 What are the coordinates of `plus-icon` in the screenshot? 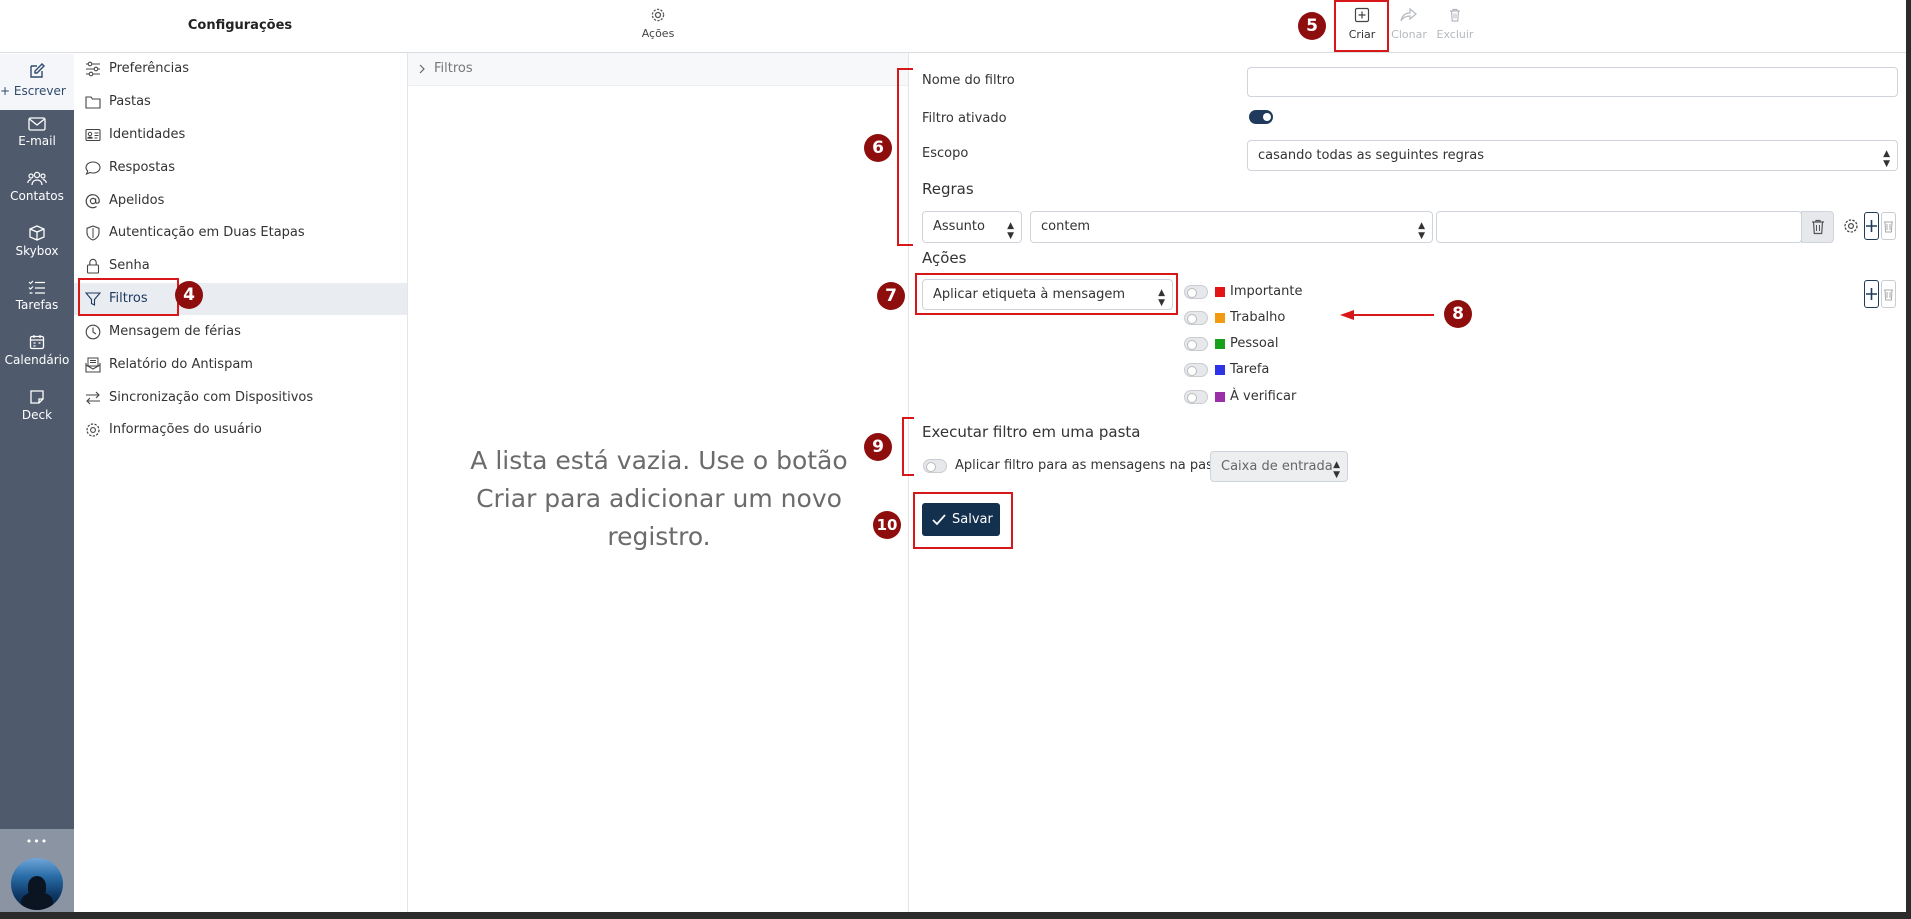 It's located at (1871, 294).